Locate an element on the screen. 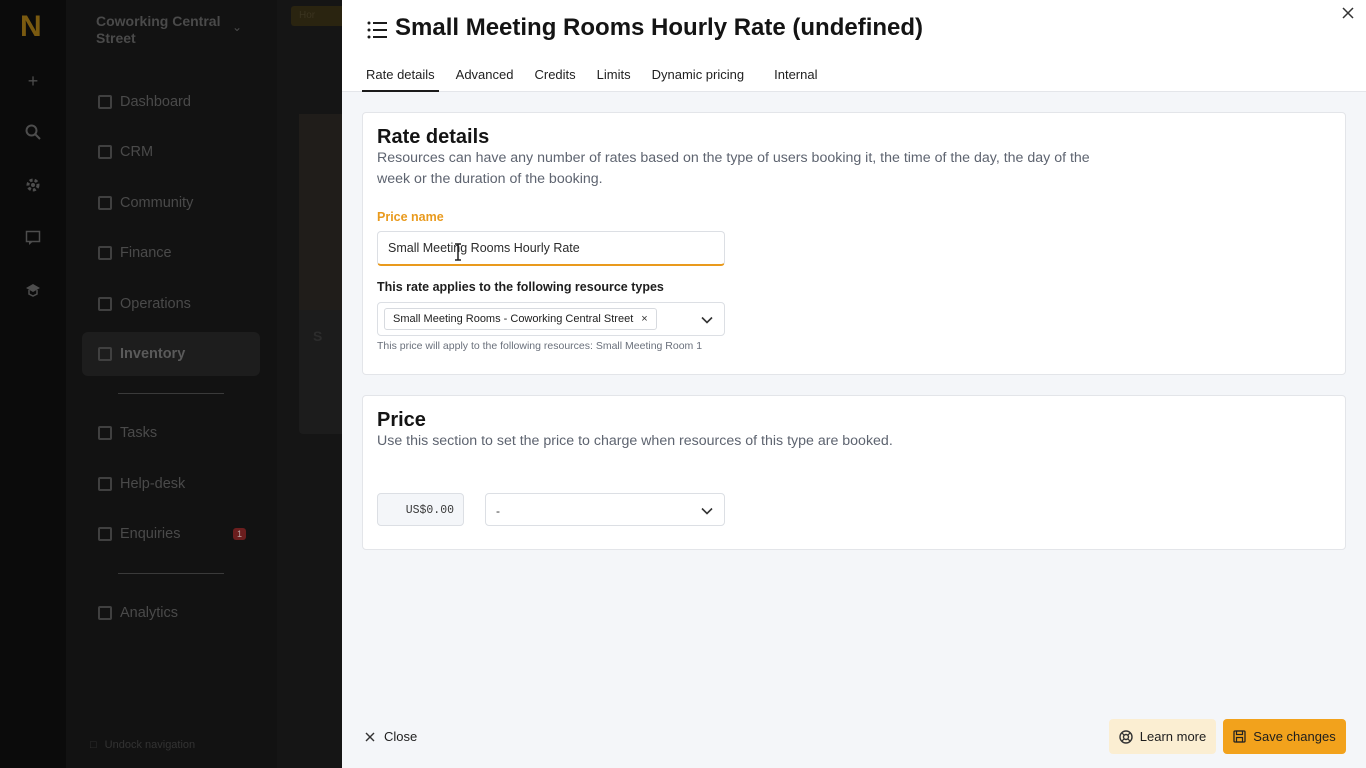 Image resolution: width=1366 pixels, height=768 pixels. save-label: Save changes is located at coordinates (1294, 736).